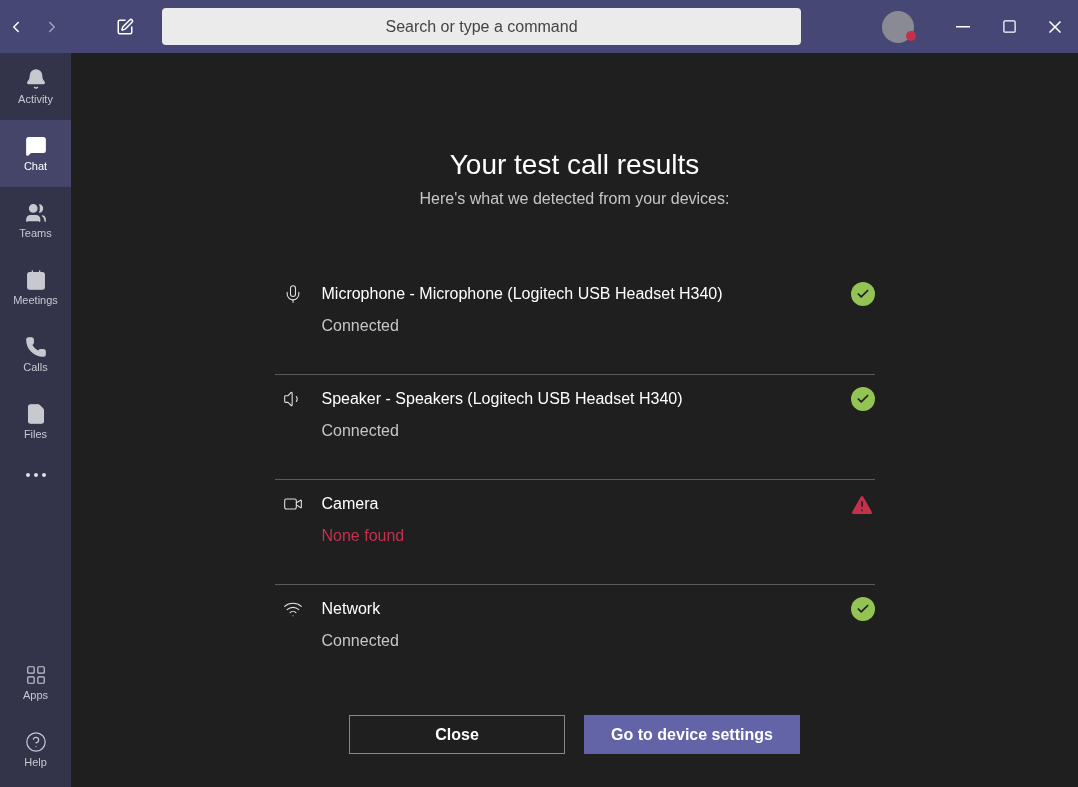 This screenshot has width=1078, height=787. What do you see at coordinates (125, 26) in the screenshot?
I see `compose-icon` at bounding box center [125, 26].